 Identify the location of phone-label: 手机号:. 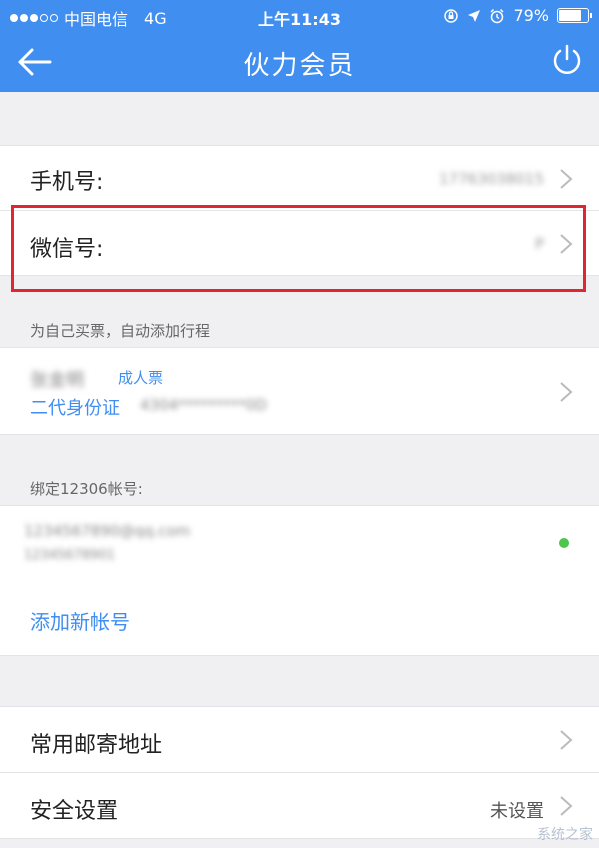
(67, 182).